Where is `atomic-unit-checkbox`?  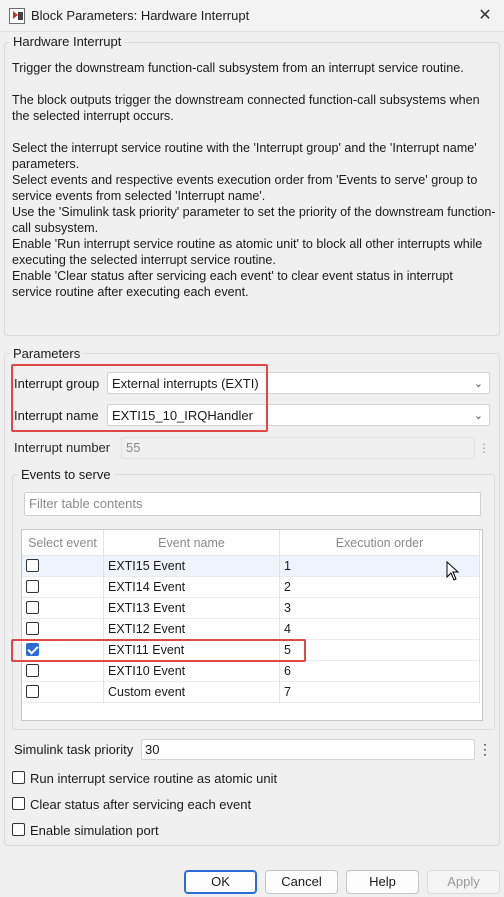 atomic-unit-checkbox is located at coordinates (18, 777).